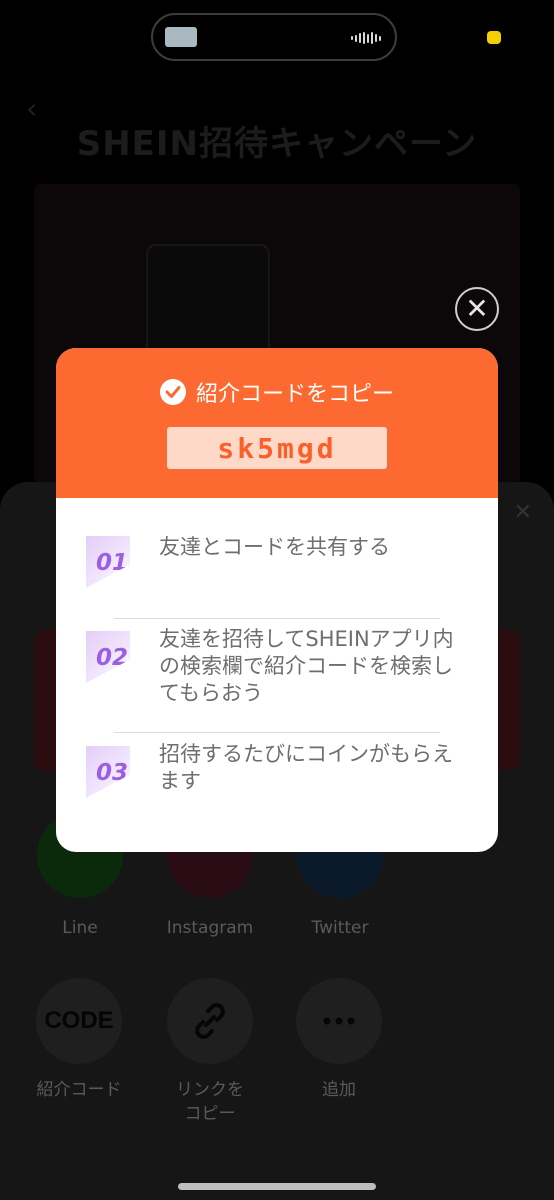  What do you see at coordinates (366, 38) in the screenshot?
I see `audio-wave-icon` at bounding box center [366, 38].